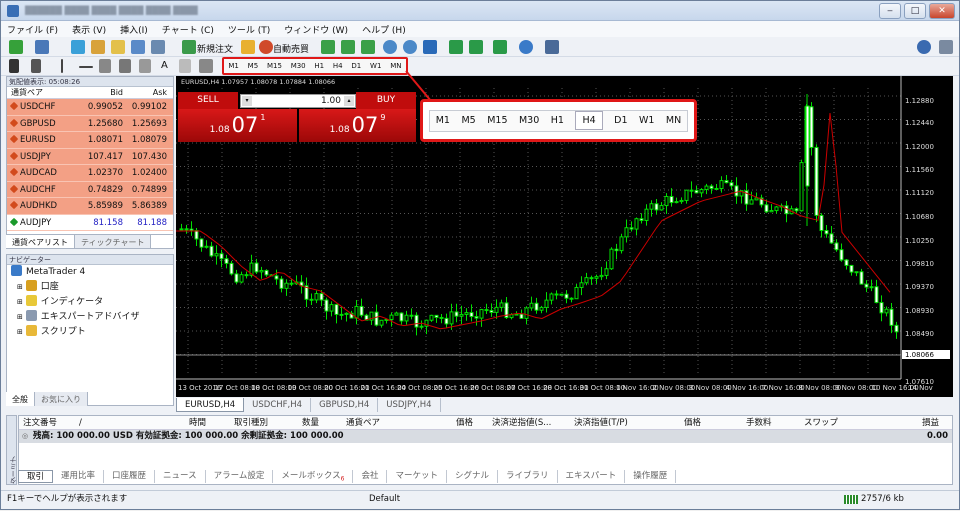 Image resolution: width=960 pixels, height=511 pixels. Describe the element at coordinates (946, 47) in the screenshot. I see `chat-icon` at that location.